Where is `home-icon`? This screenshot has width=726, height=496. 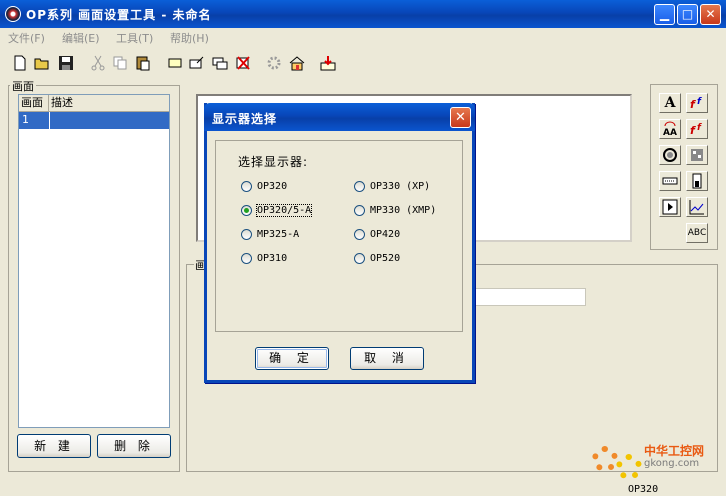
home-icon is located at coordinates (297, 63).